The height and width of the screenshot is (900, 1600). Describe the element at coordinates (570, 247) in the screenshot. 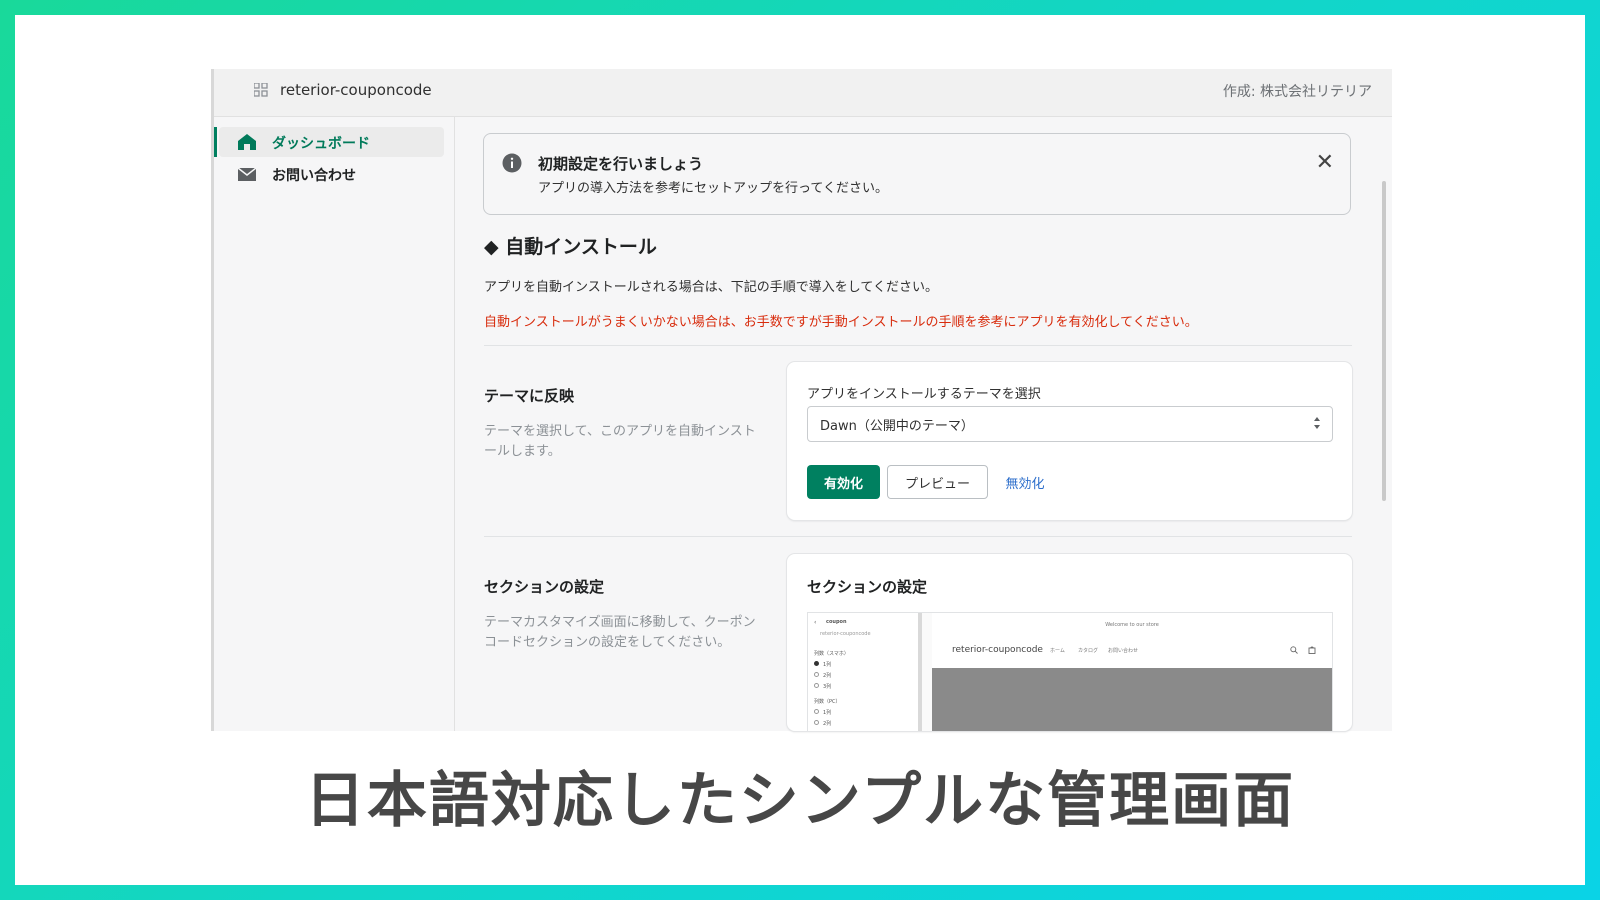

I see `section-heading: ◆ 自動インストール` at that location.